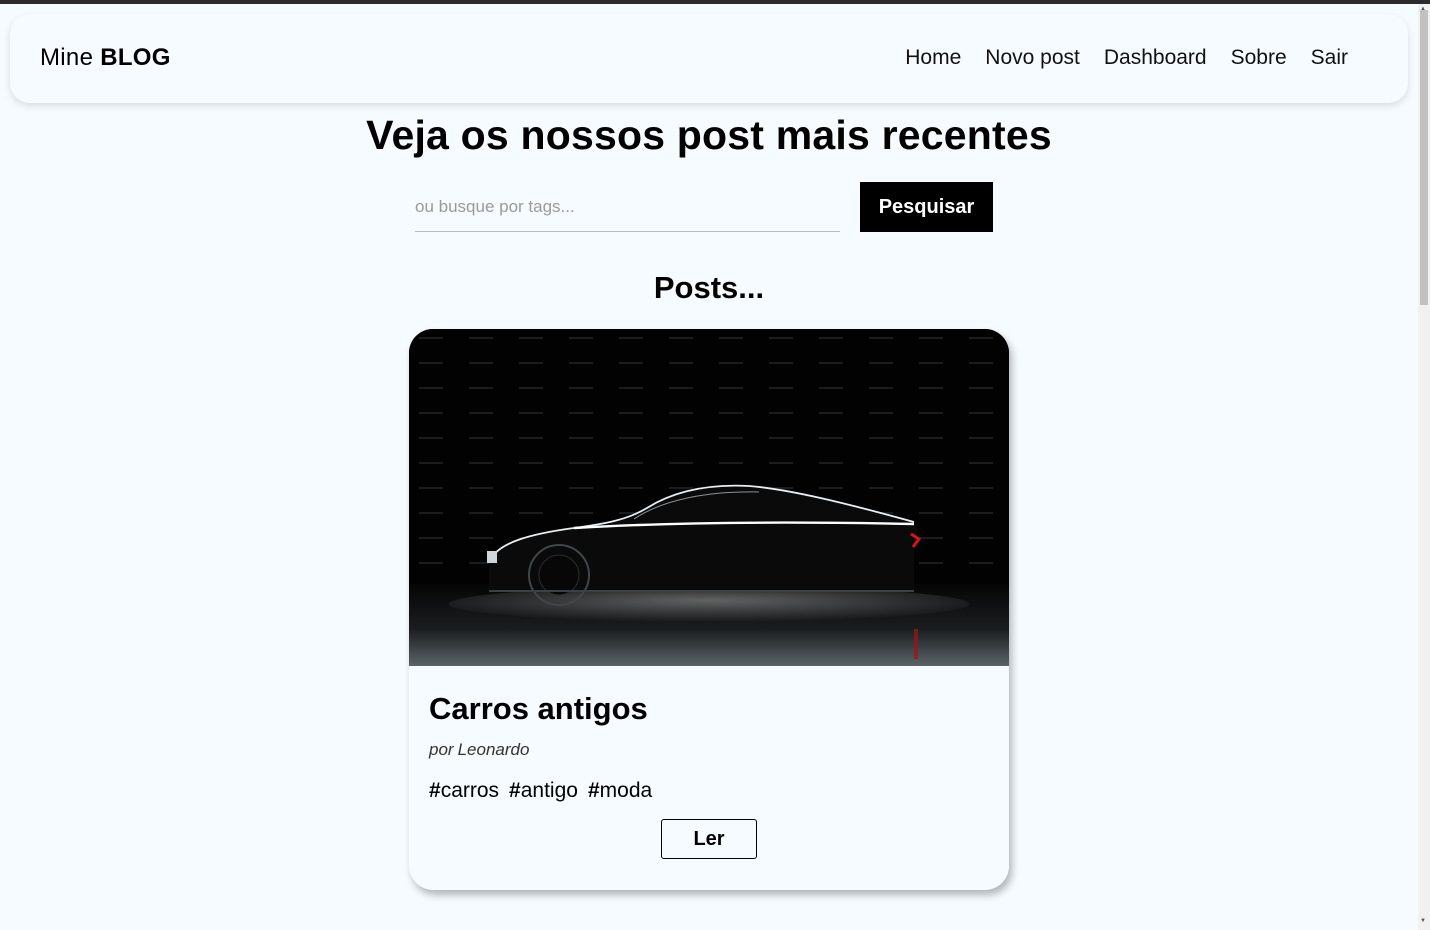 The height and width of the screenshot is (930, 1430). I want to click on brand-logo: Mine BLOG, so click(105, 58).